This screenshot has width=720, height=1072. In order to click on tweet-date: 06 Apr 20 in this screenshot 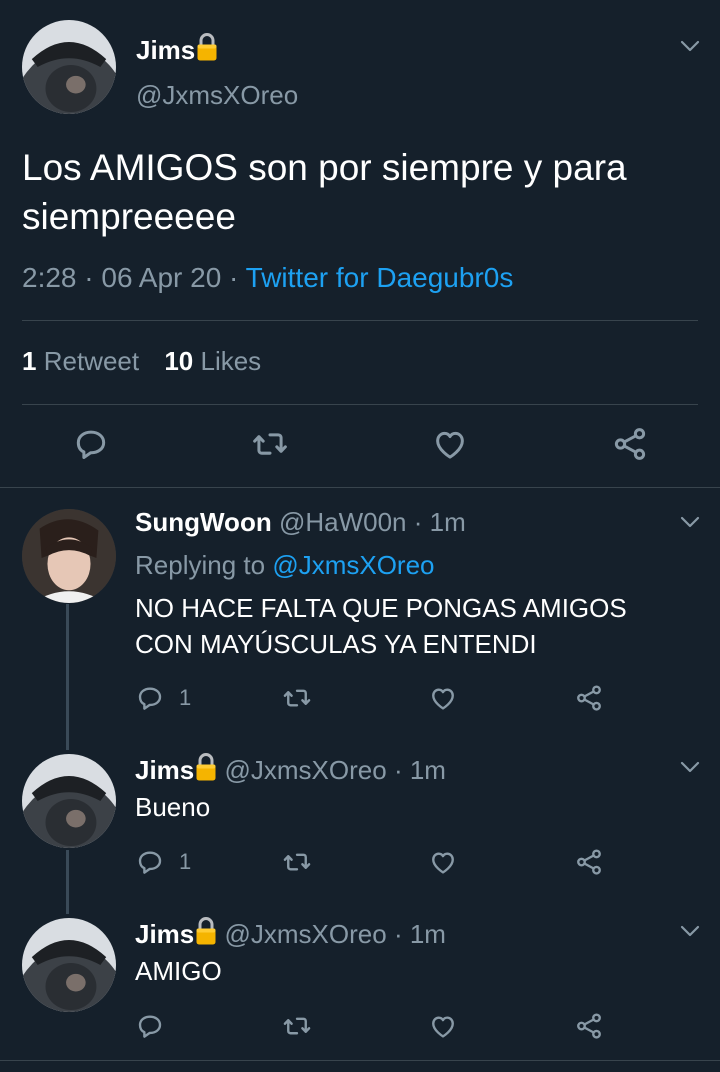, I will do `click(161, 277)`.